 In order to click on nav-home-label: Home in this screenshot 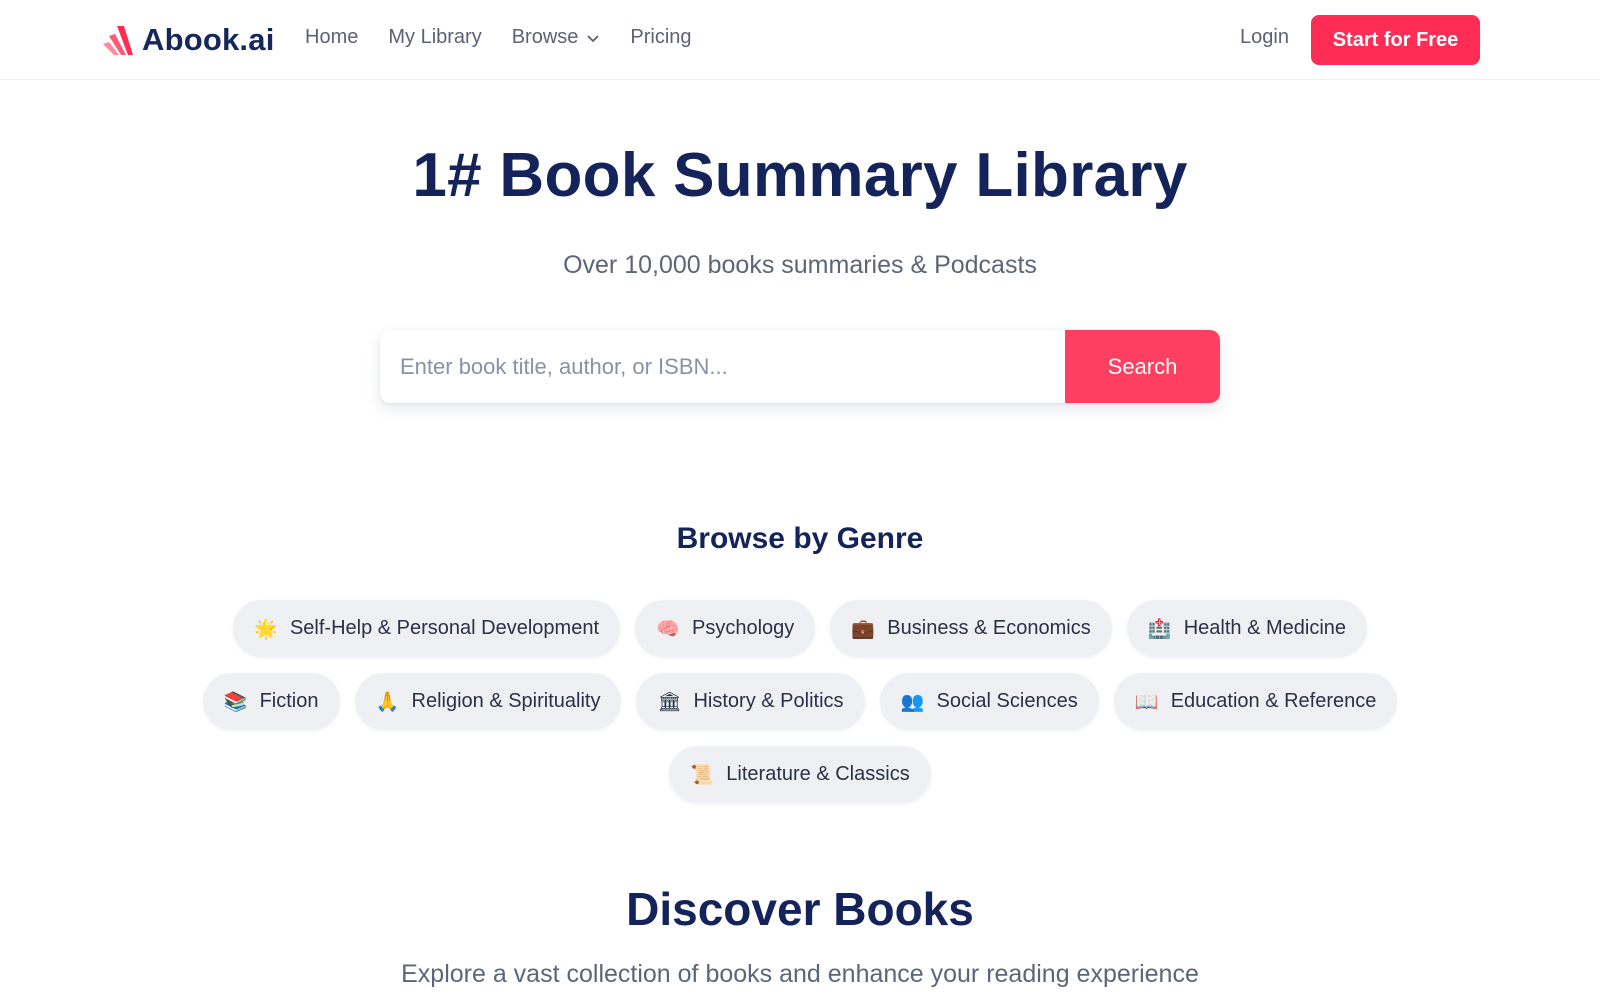, I will do `click(332, 37)`.